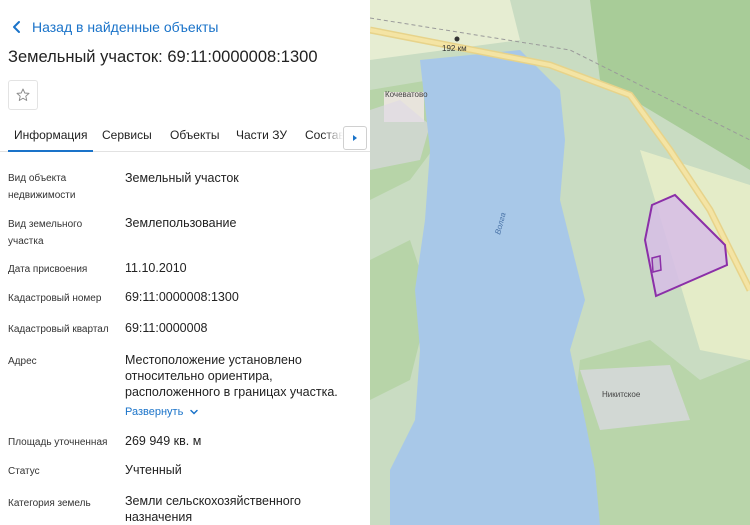 This screenshot has width=750, height=525. What do you see at coordinates (16, 27) in the screenshot?
I see `chevron-left-icon` at bounding box center [16, 27].